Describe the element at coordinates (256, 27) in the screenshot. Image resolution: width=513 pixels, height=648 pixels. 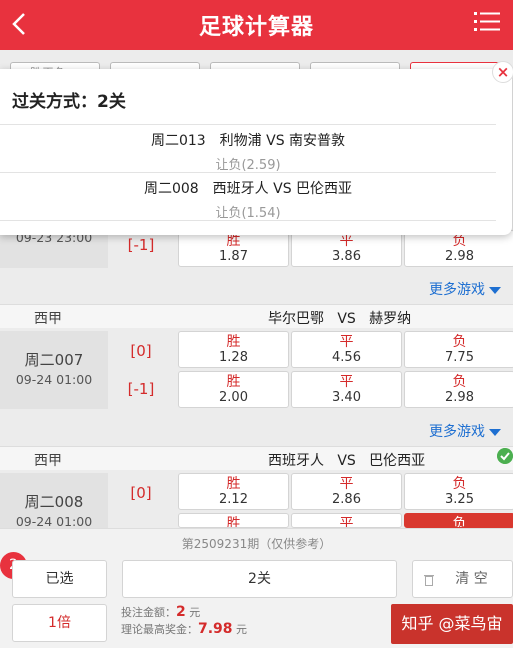
I see `page-title: 足球计算器` at that location.